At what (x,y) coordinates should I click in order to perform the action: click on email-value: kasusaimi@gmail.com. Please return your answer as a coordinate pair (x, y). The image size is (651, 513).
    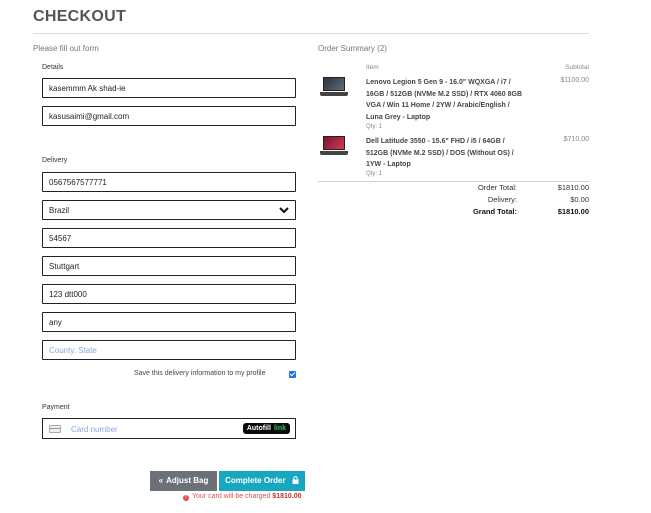
    Looking at the image, I should click on (89, 116).